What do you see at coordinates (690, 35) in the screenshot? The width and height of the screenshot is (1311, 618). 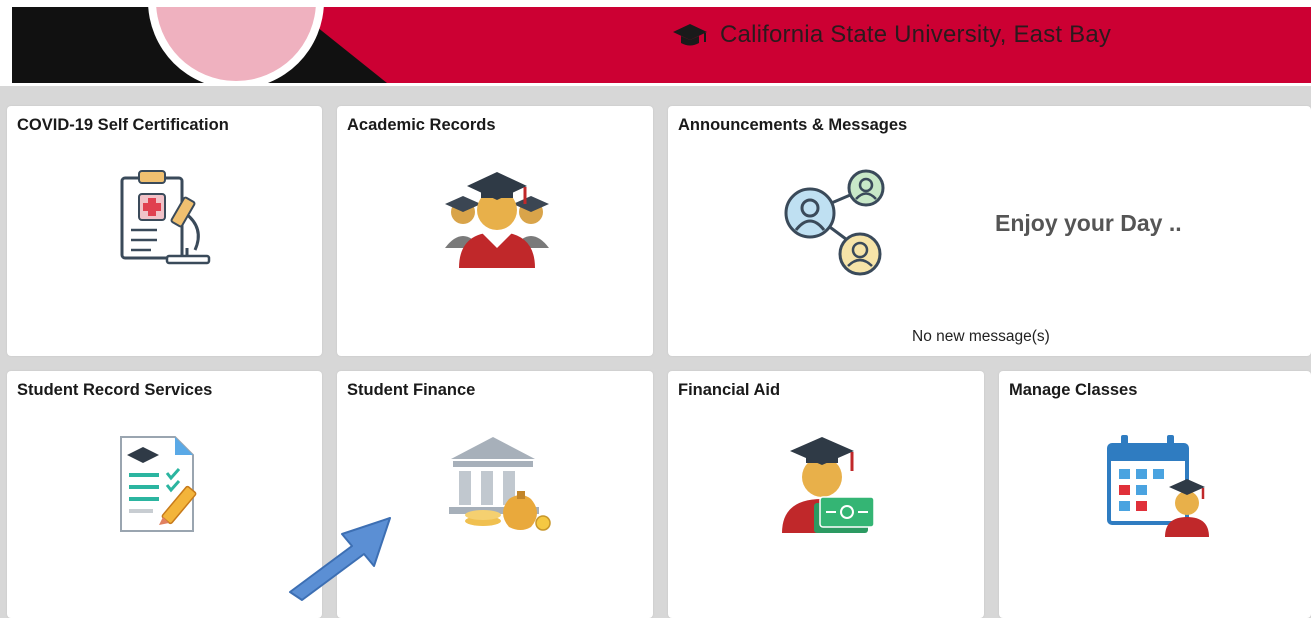 I see `graduation-cap-icon` at bounding box center [690, 35].